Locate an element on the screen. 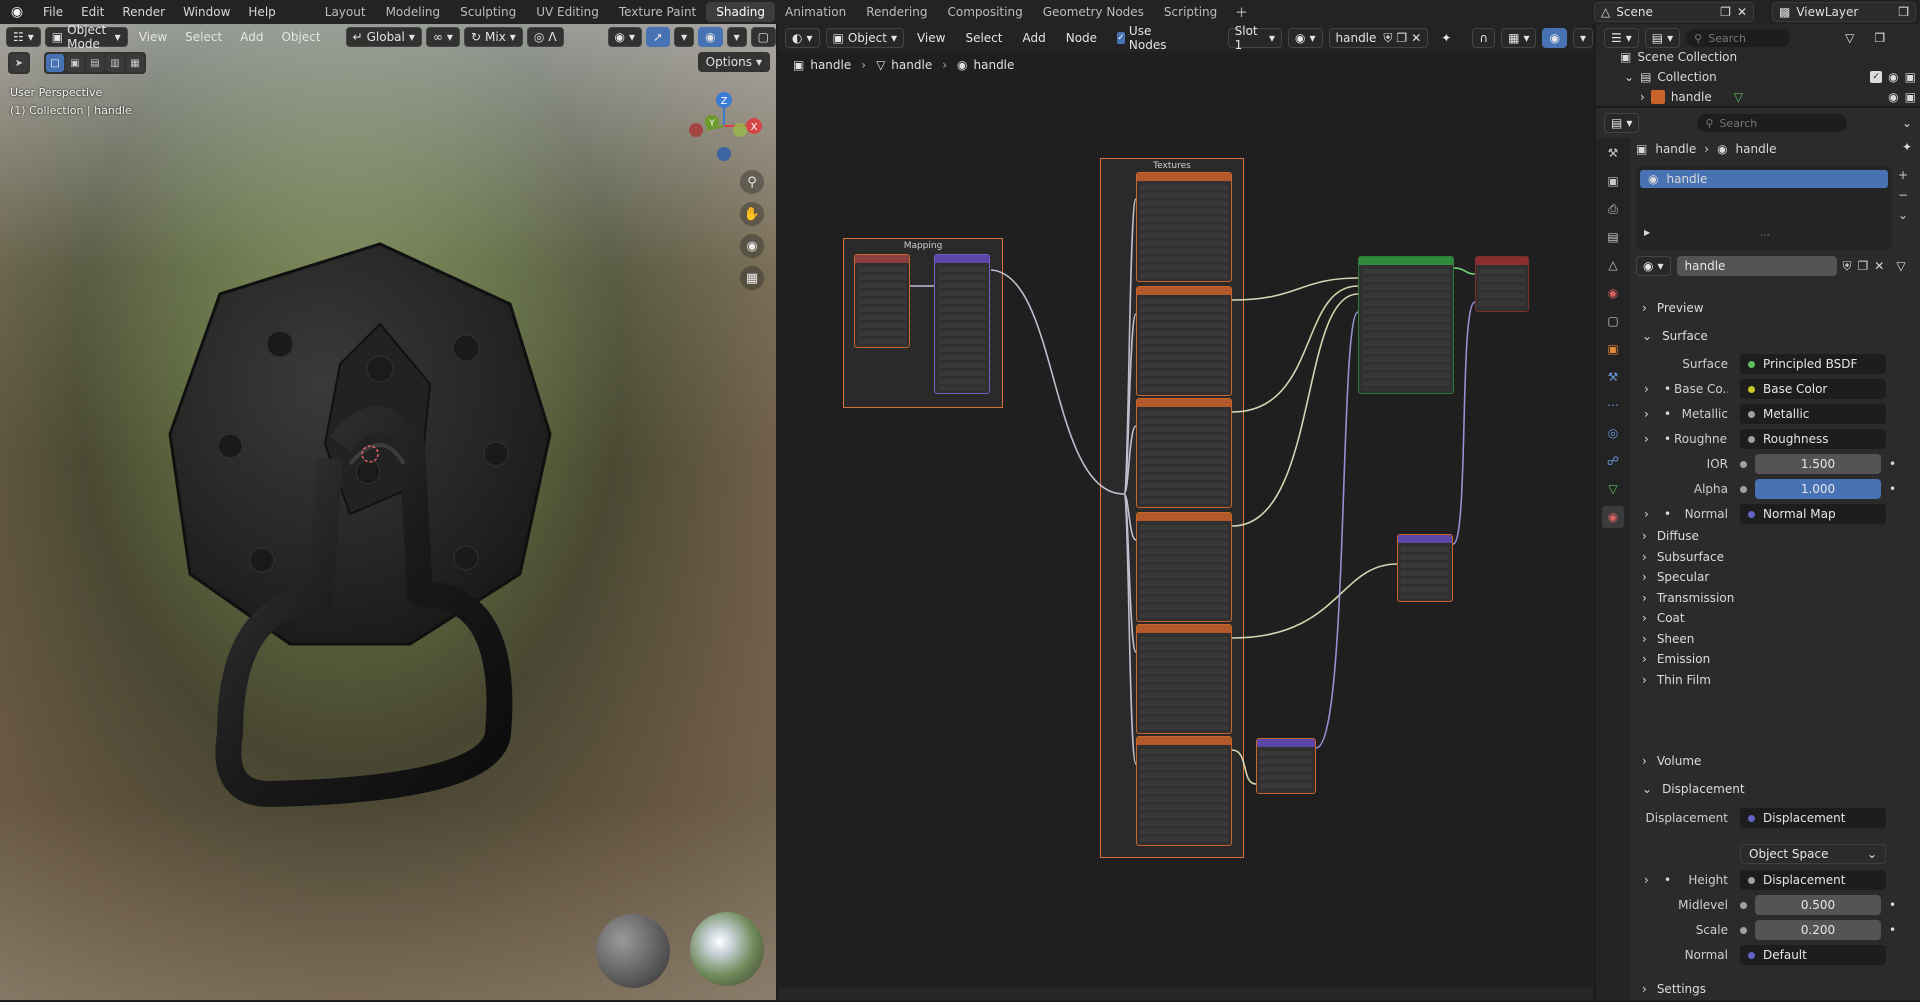 The image size is (1920, 1002). overlays-dropdown: ▾ is located at coordinates (736, 37).